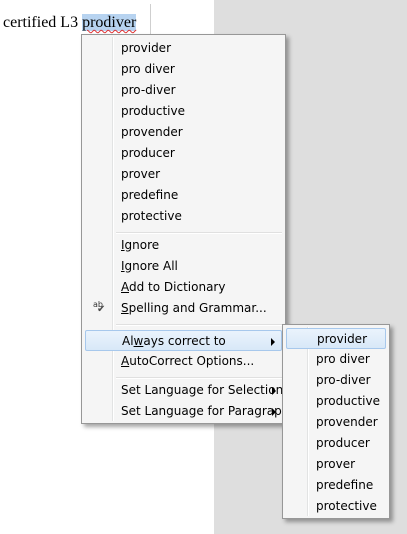  I want to click on suggestion-label: provender, so click(152, 132).